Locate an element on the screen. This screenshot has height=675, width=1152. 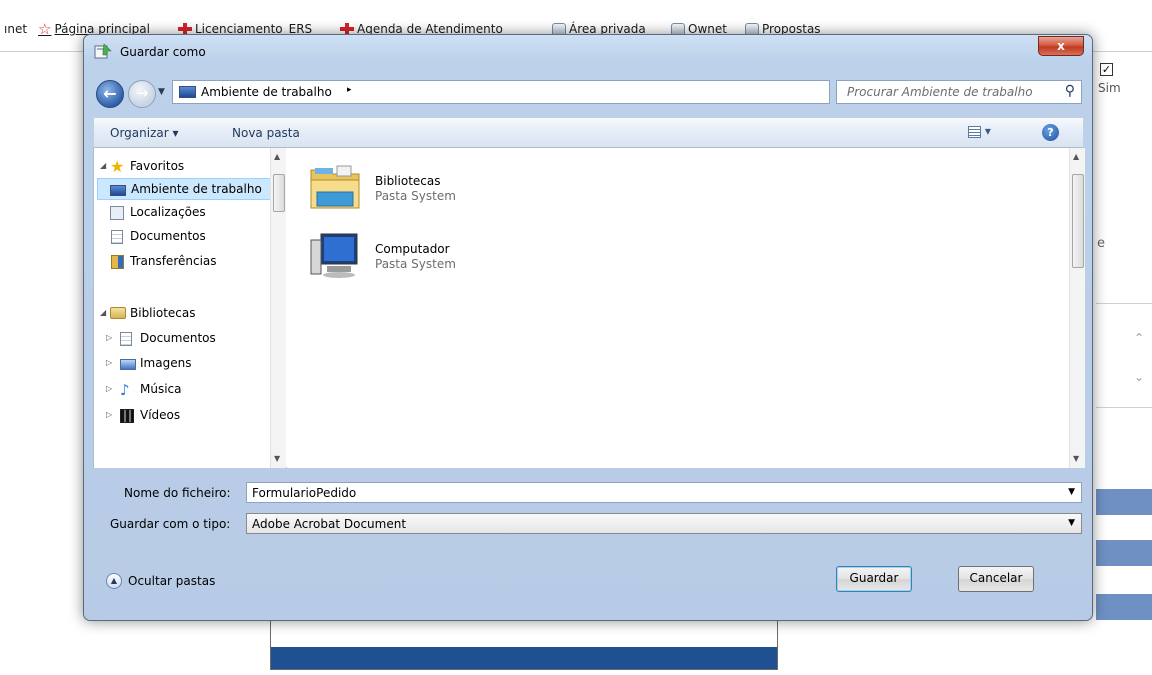
nav-group-label: Favoritos is located at coordinates (157, 166).